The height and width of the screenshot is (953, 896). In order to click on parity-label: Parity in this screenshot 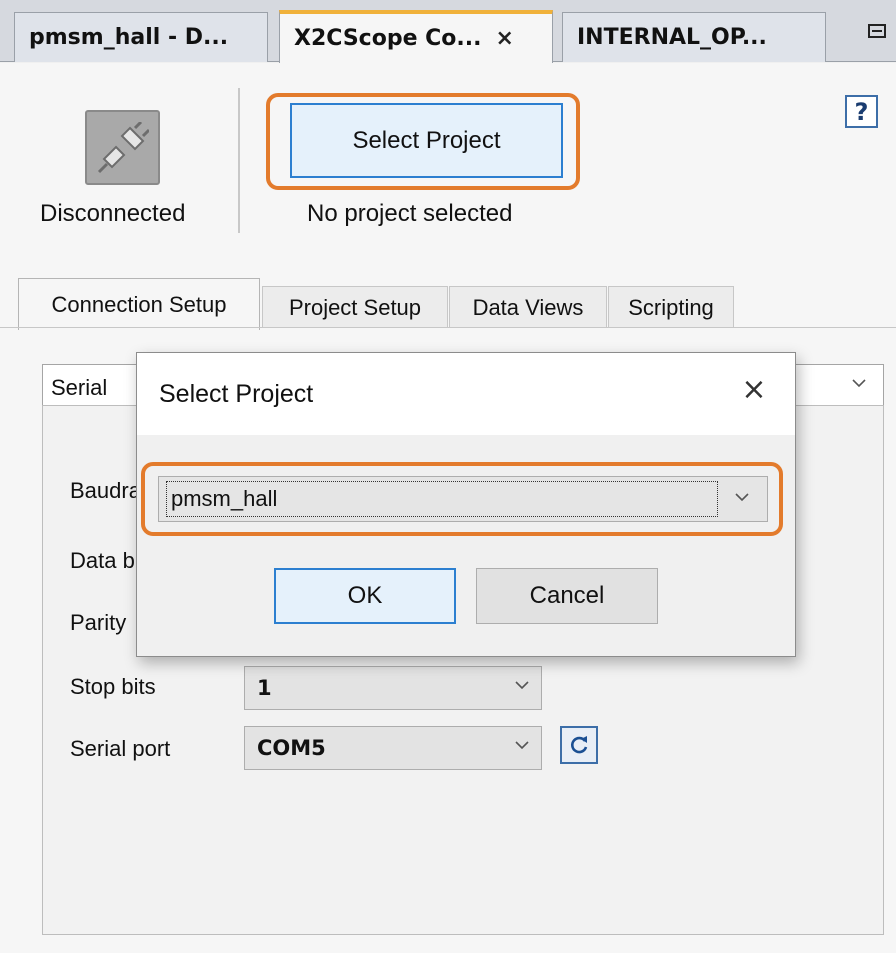, I will do `click(98, 622)`.